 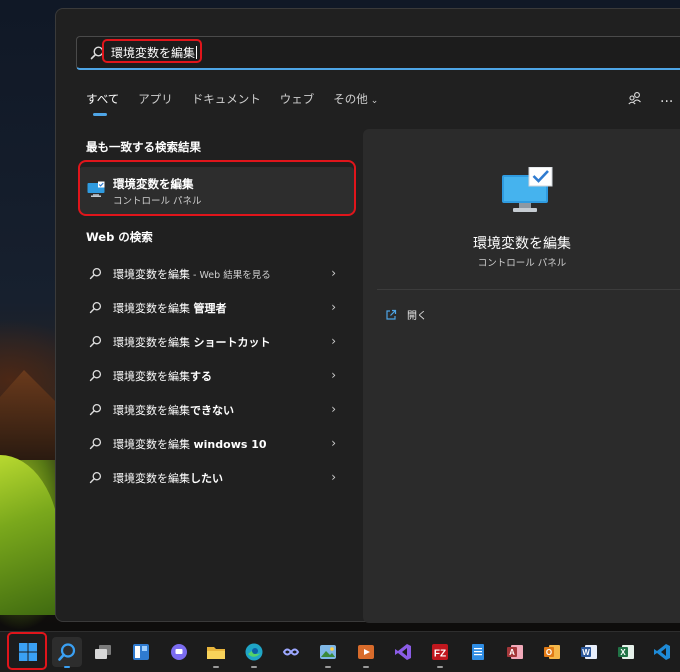 What do you see at coordinates (391, 314) in the screenshot?
I see `open-external-icon` at bounding box center [391, 314].